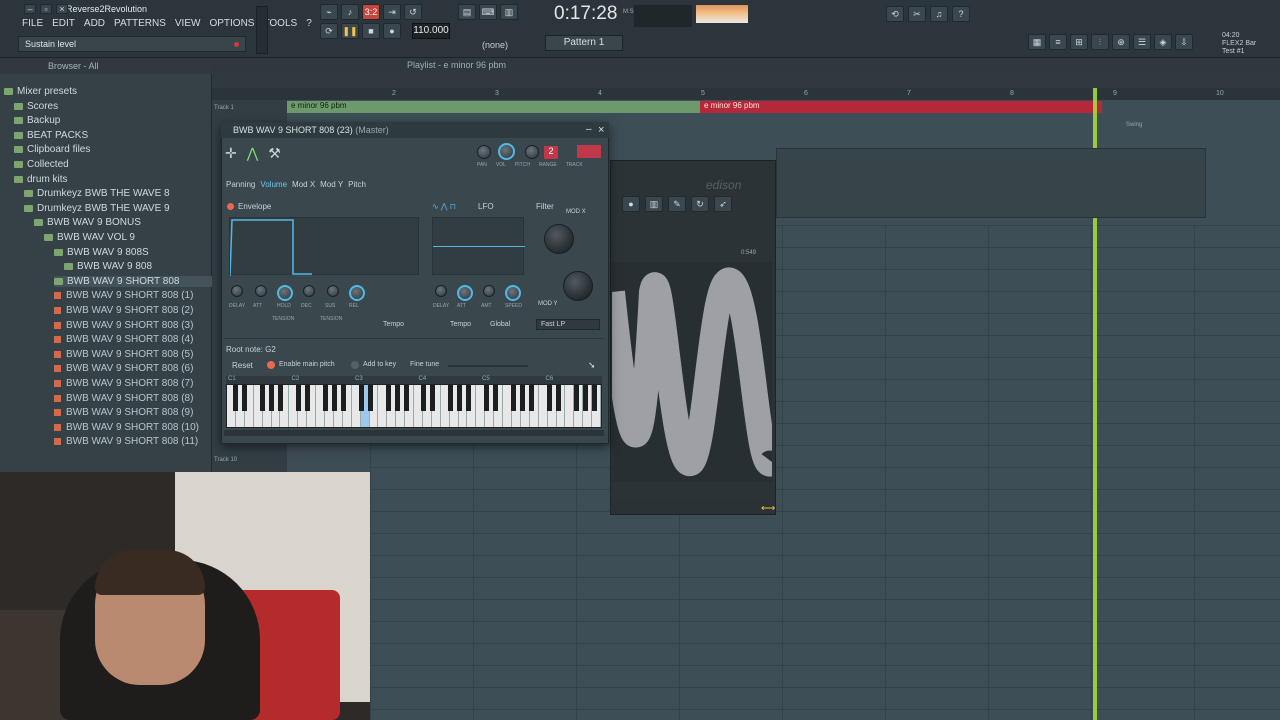 The height and width of the screenshot is (720, 1280). Describe the element at coordinates (280, 25) in the screenshot. I see `menu-tools: TOOLS` at that location.